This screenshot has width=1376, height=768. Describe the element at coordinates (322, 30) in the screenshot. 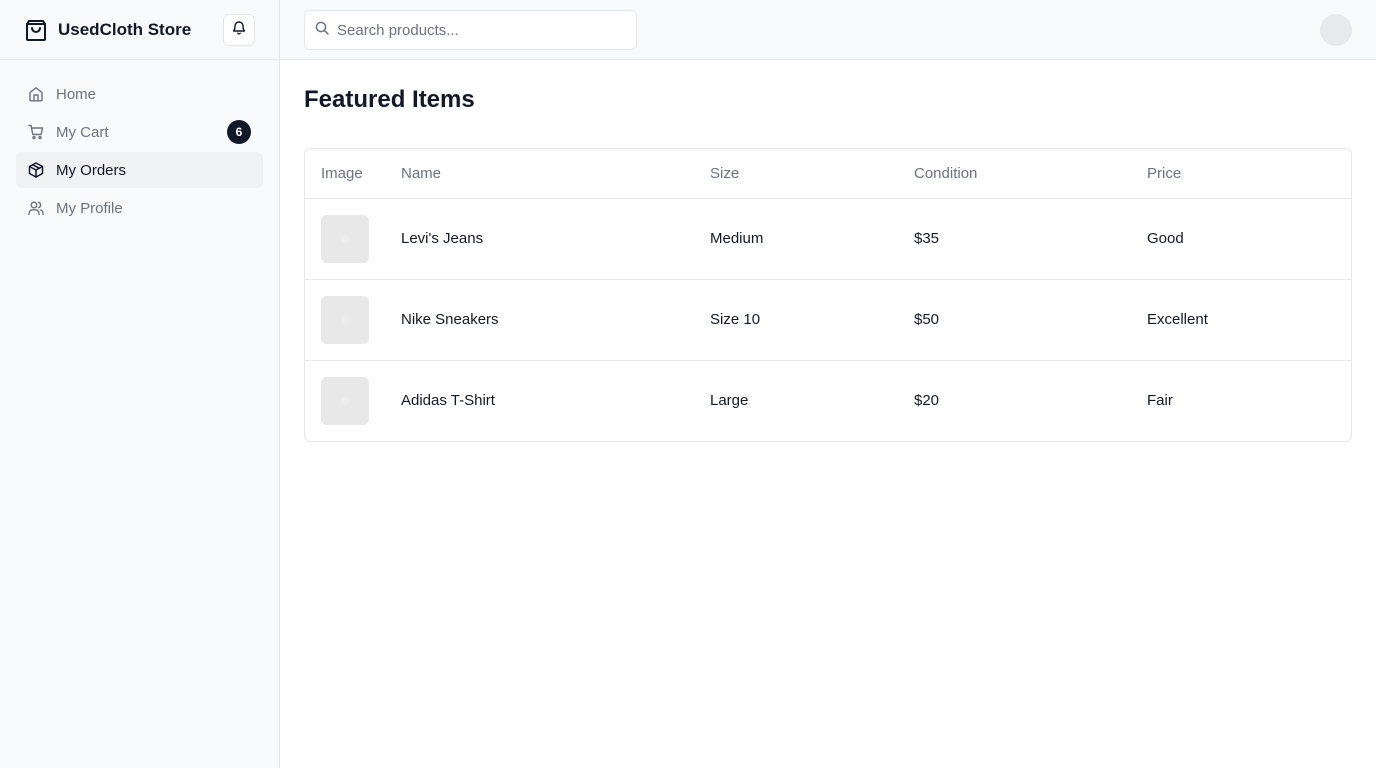

I see `search-icon` at that location.